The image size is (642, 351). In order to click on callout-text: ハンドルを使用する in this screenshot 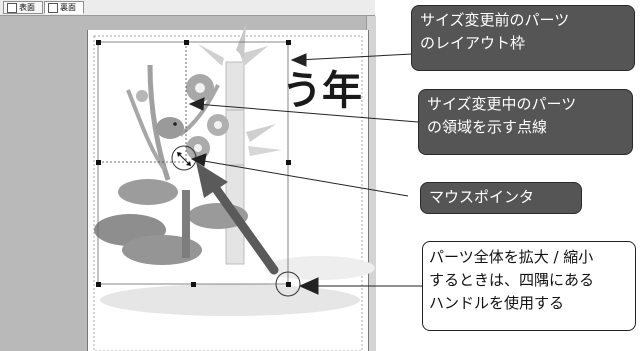, I will do `click(497, 303)`.